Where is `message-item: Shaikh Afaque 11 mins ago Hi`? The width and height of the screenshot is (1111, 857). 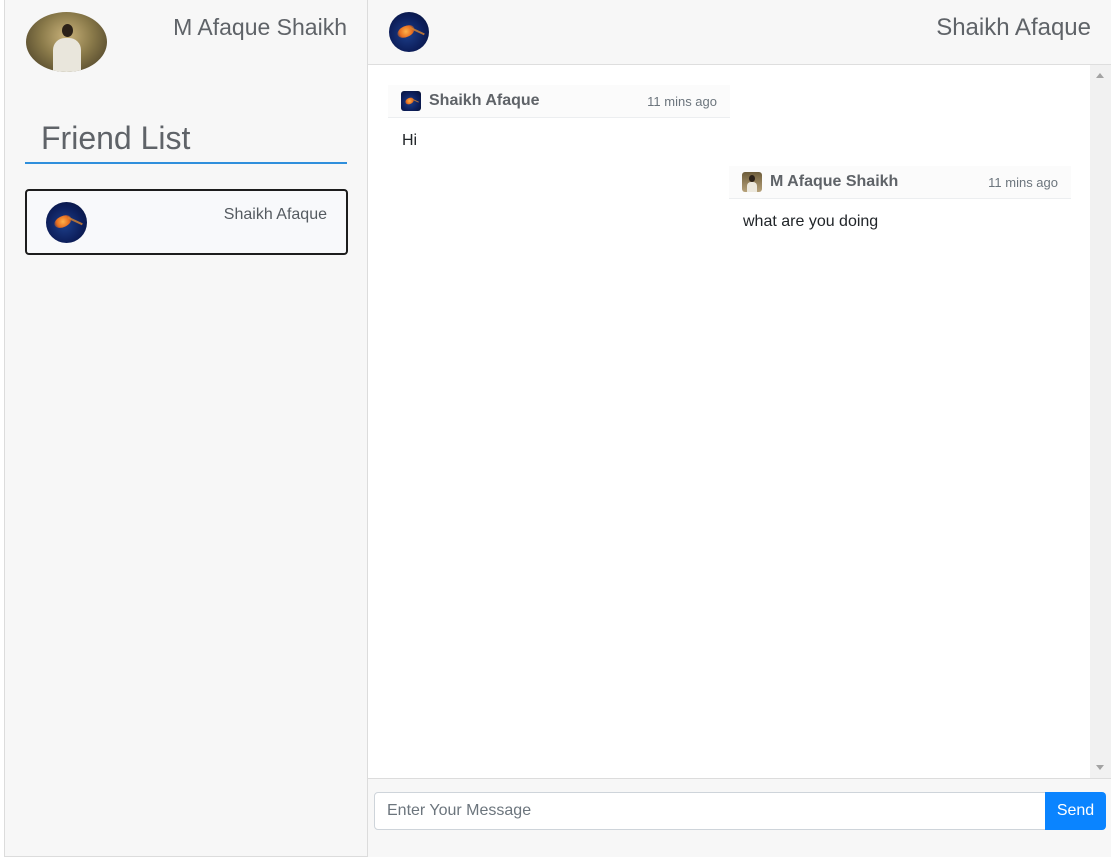
message-item: Shaikh Afaque 11 mins ago Hi is located at coordinates (559, 124).